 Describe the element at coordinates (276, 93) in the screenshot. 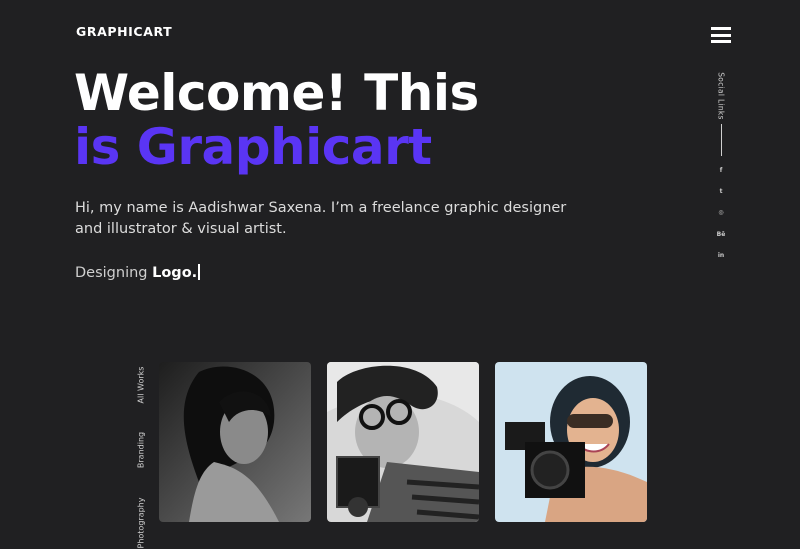

I see `hero-heading-line1: Welcome! This` at that location.